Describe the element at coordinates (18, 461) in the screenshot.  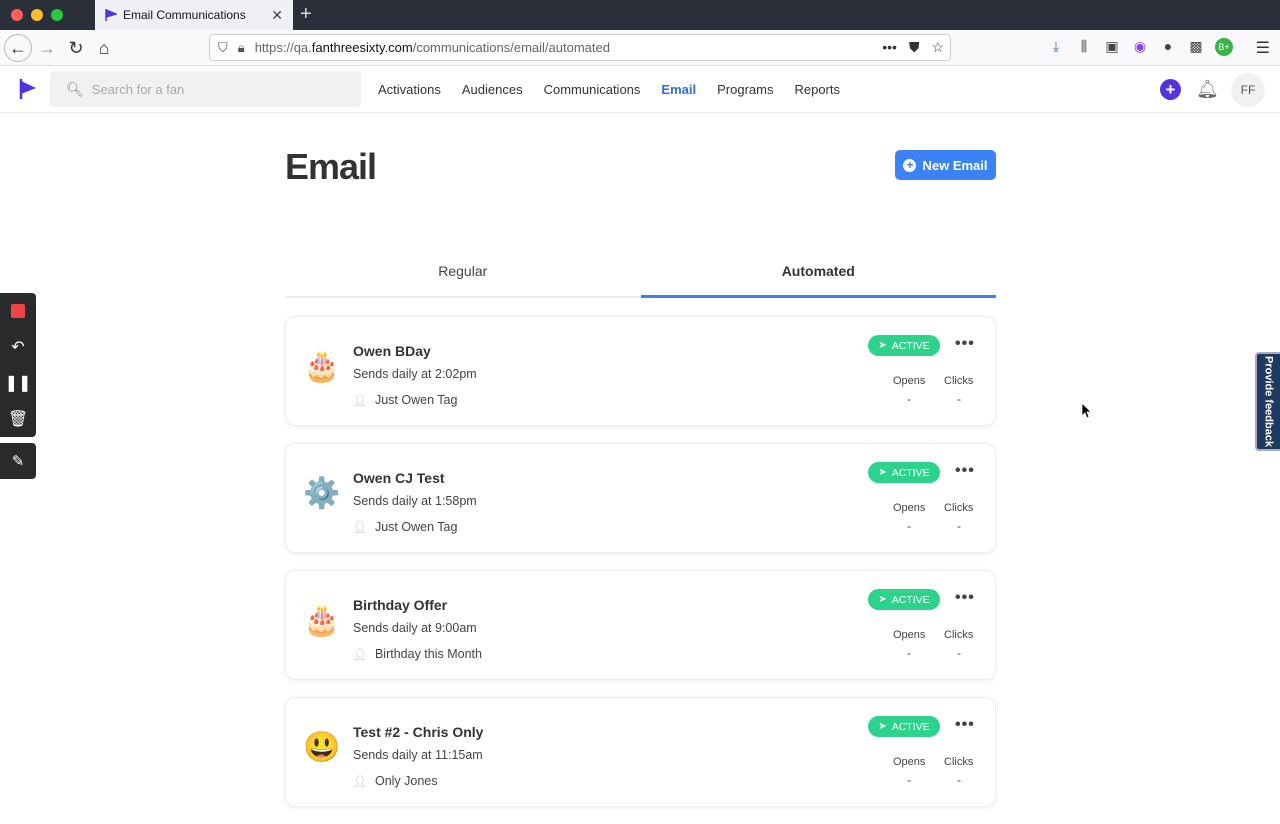
I see `pen-icon: ✎` at that location.